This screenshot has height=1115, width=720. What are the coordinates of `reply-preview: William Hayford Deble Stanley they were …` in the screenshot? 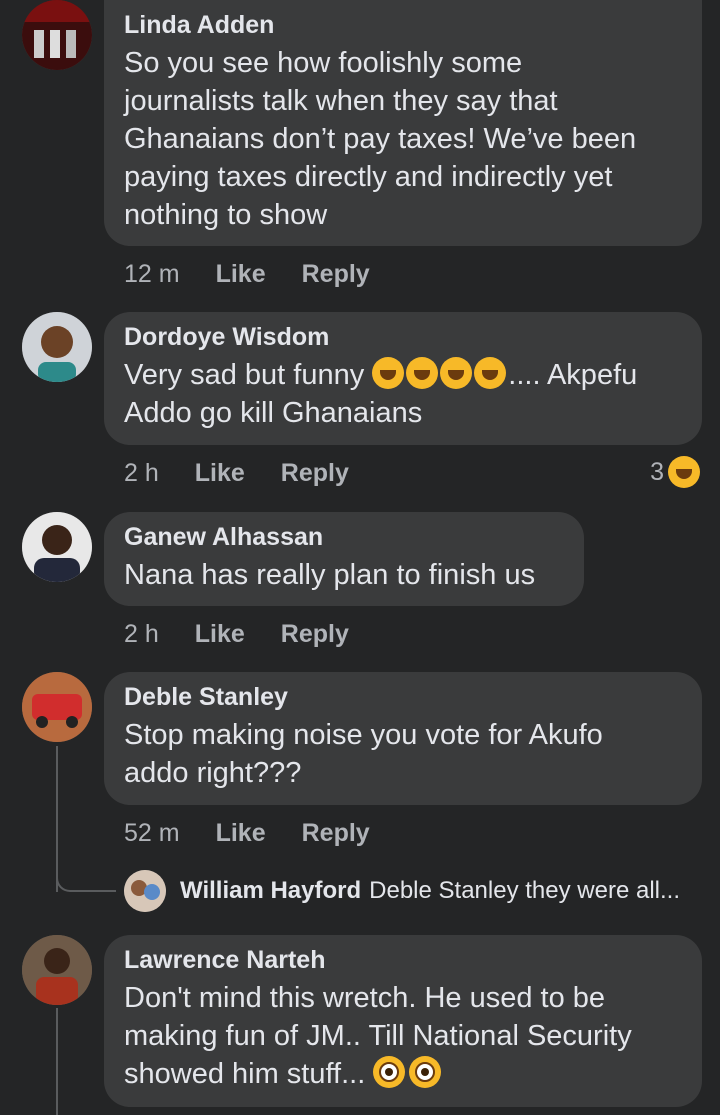 It's located at (402, 891).